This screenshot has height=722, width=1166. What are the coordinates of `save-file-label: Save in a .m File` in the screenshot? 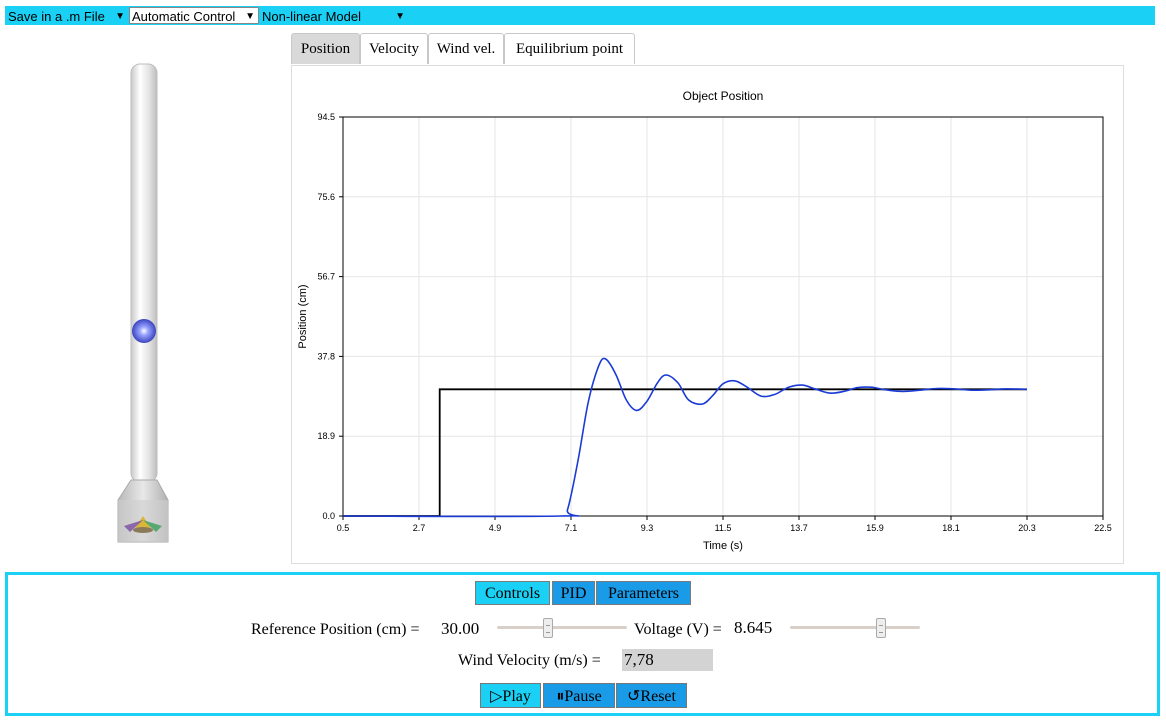 It's located at (56, 16).